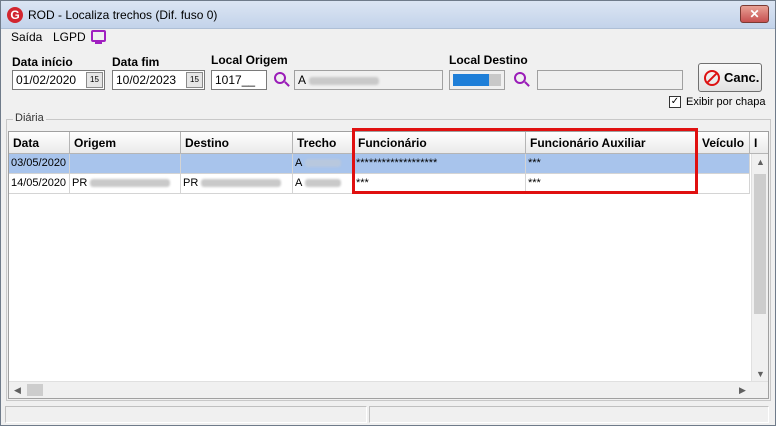  Describe the element at coordinates (302, 80) in the screenshot. I see `local-origem-desc-text: A` at that location.